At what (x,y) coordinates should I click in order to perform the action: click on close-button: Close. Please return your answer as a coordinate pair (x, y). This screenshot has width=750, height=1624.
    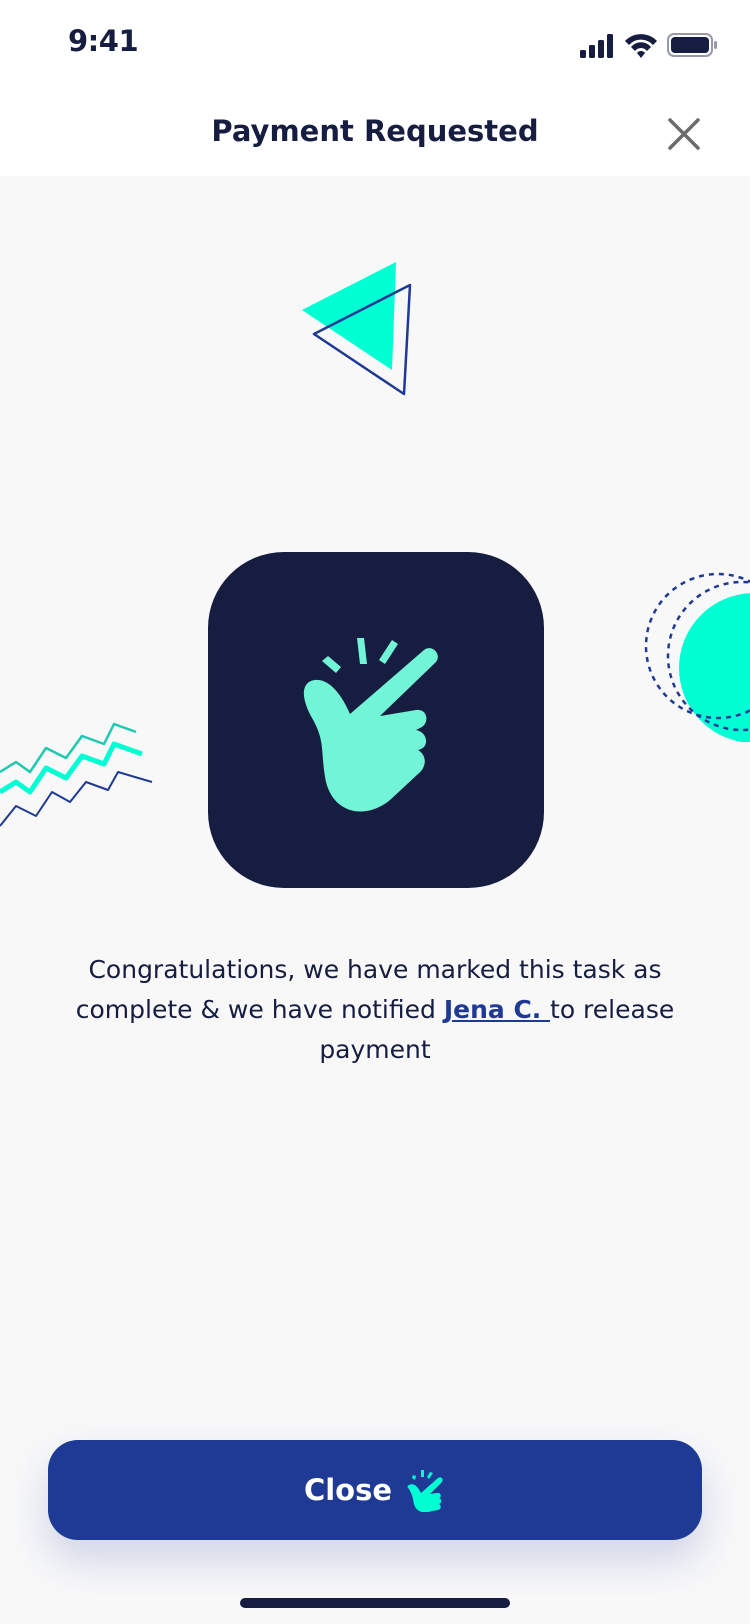
    Looking at the image, I should click on (375, 1490).